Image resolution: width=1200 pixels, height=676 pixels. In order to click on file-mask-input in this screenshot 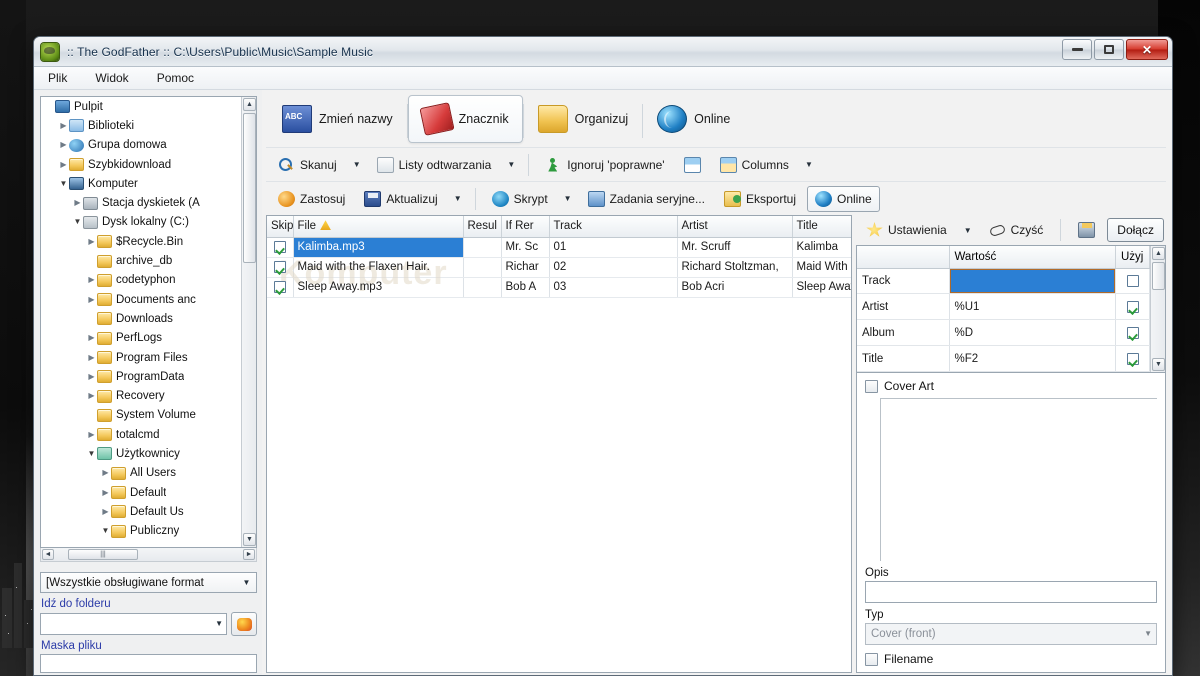, I will do `click(148, 663)`.